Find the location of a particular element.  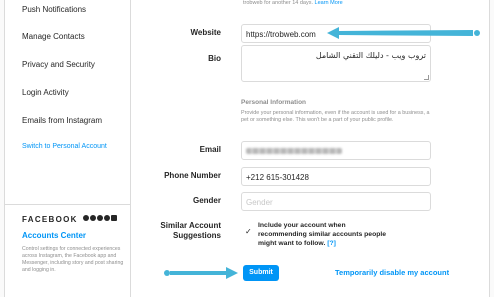

bio-text: تروب ويب - دليلك التقني الشامل is located at coordinates (370, 55).